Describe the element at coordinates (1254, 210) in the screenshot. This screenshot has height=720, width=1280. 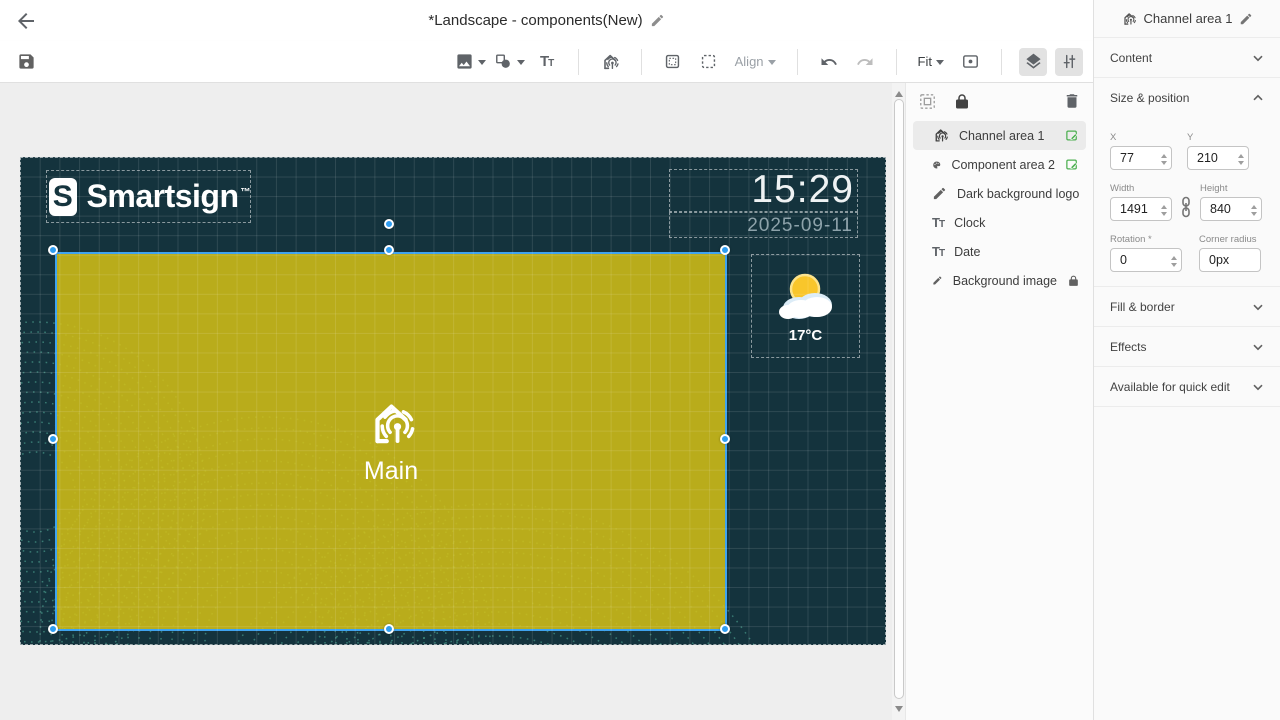
I see `height-stepper` at that location.